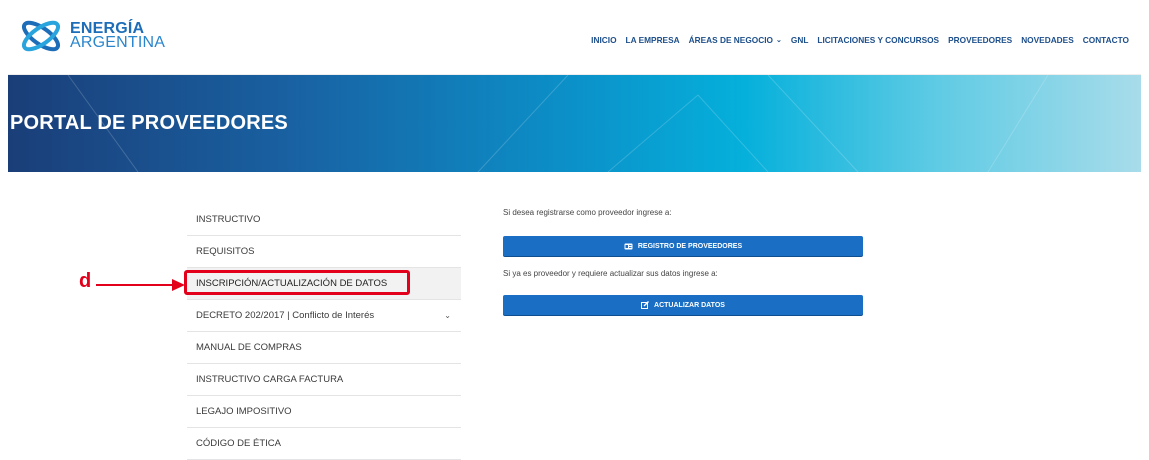  Describe the element at coordinates (1106, 40) in the screenshot. I see `nav-item-contacto: CONTACTO` at that location.